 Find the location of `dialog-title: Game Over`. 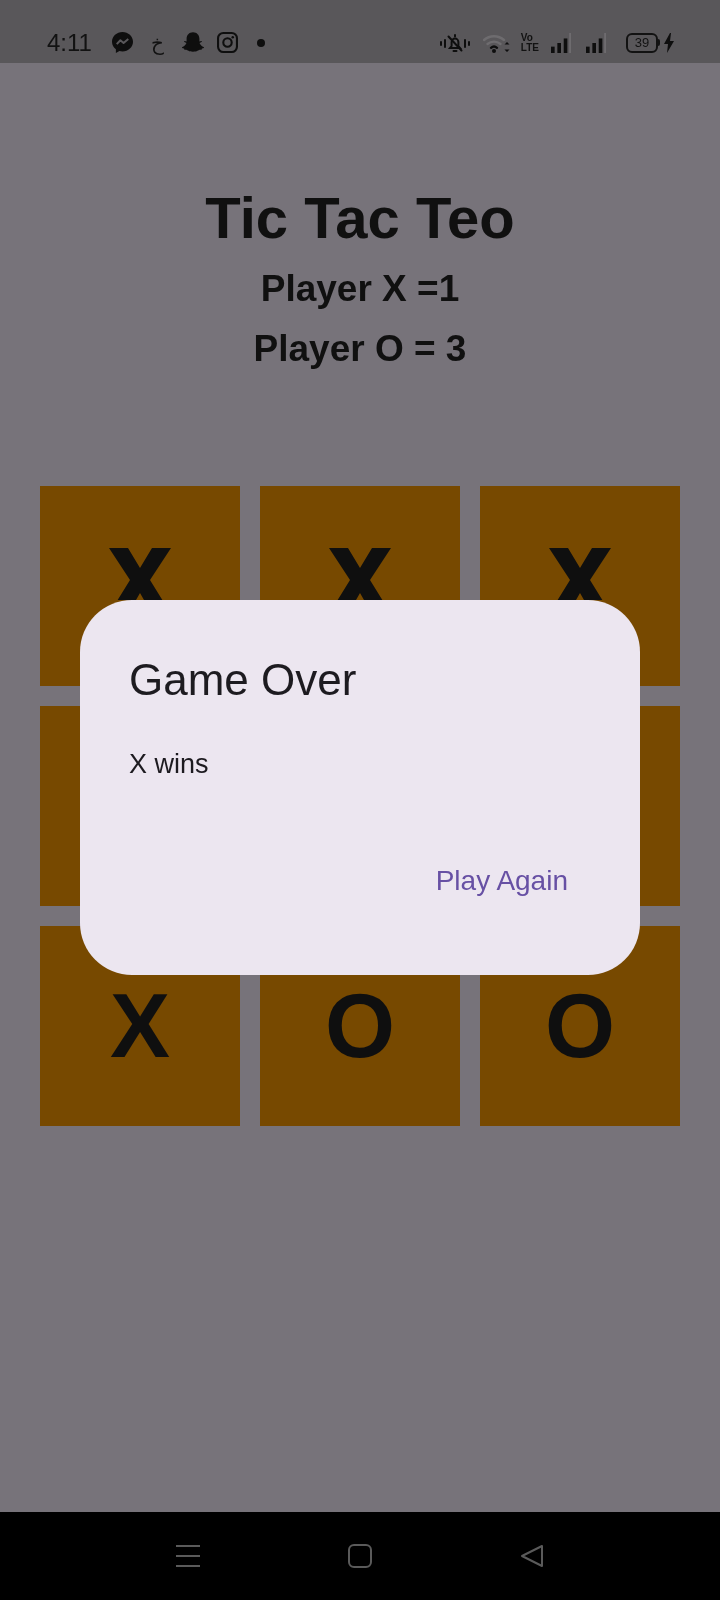

dialog-title: Game Over is located at coordinates (243, 680).